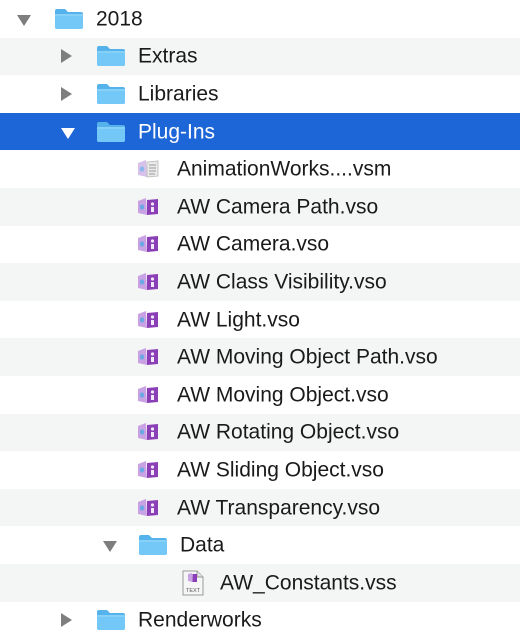 The width and height of the screenshot is (520, 639). I want to click on item-label: AW Camera Path.vso, so click(278, 207).